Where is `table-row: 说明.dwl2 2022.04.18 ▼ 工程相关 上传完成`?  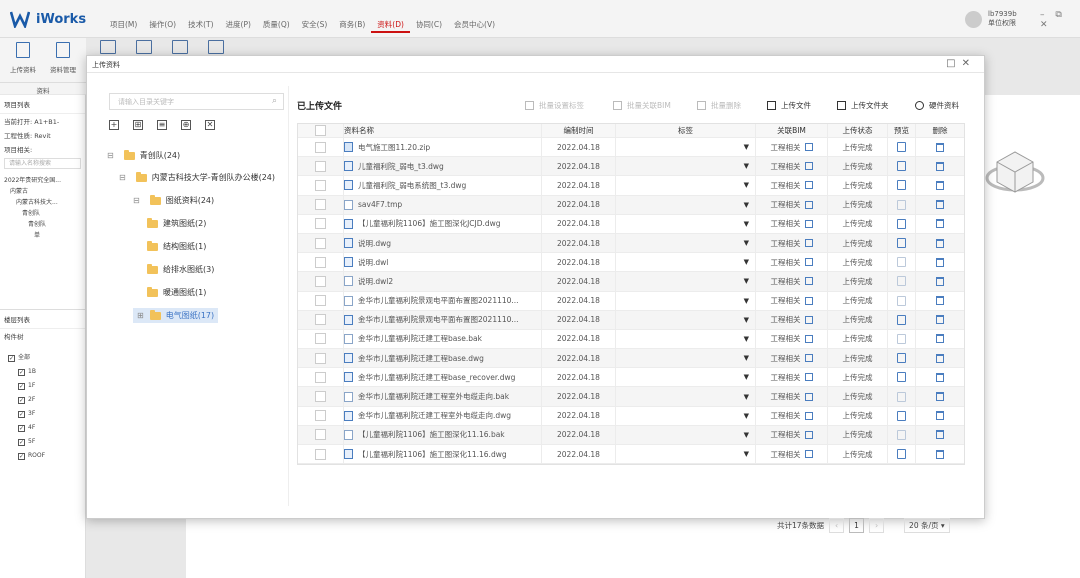 table-row: 说明.dwl2 2022.04.18 ▼ 工程相关 上传完成 is located at coordinates (631, 282).